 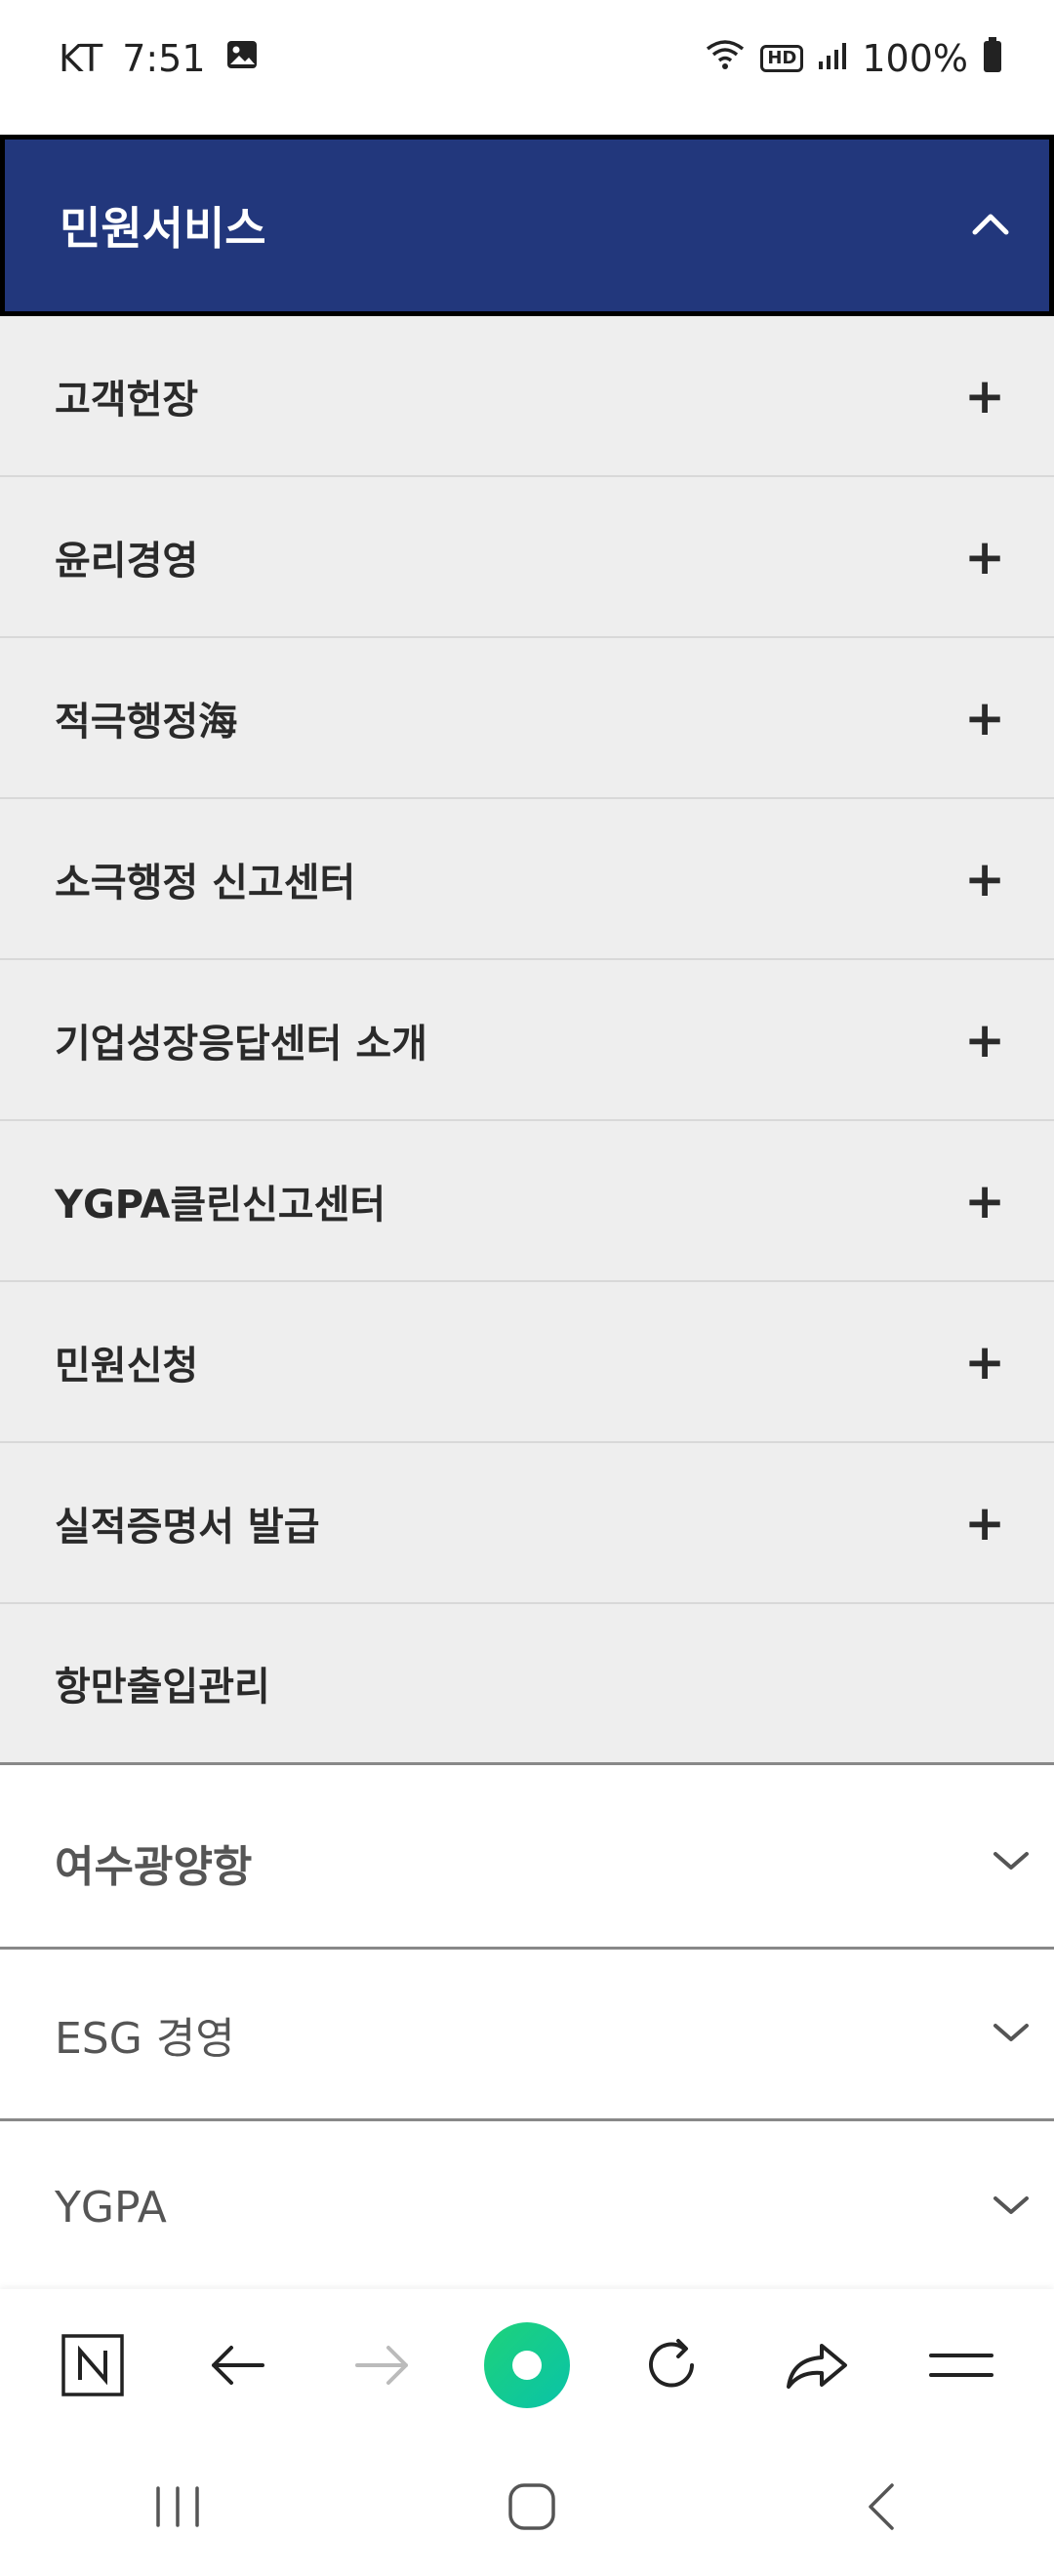 What do you see at coordinates (782, 58) in the screenshot?
I see `hd-badge: HD` at bounding box center [782, 58].